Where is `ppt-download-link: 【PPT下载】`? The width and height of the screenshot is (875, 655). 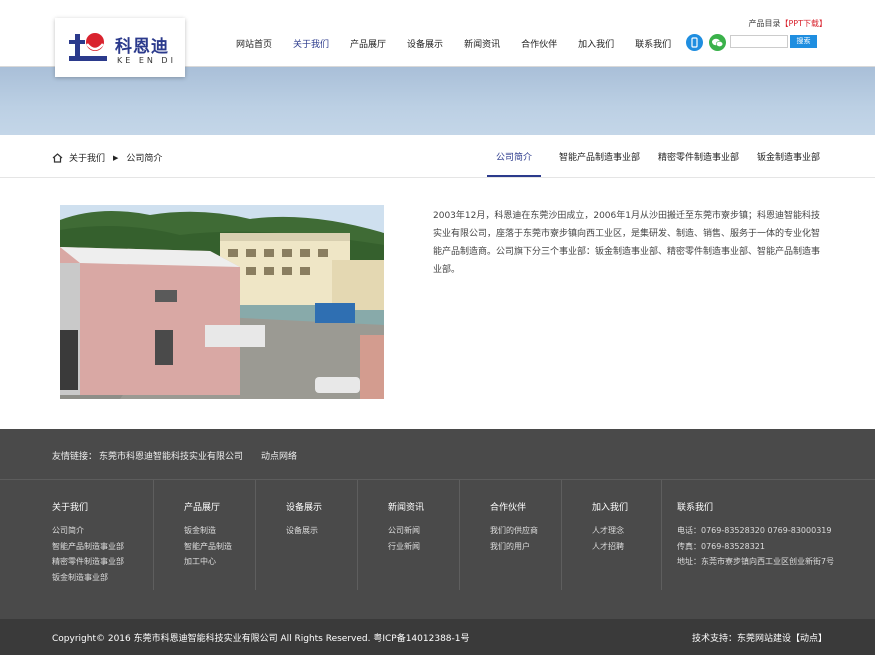 ppt-download-link: 【PPT下载】 is located at coordinates (803, 23).